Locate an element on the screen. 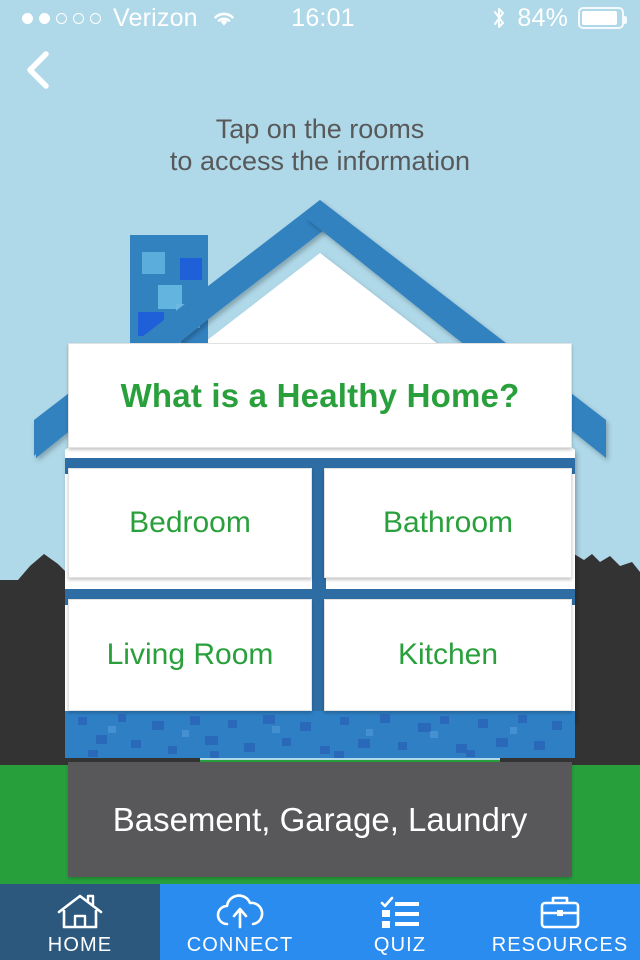 This screenshot has height=960, width=640. chevron-left-icon is located at coordinates (38, 70).